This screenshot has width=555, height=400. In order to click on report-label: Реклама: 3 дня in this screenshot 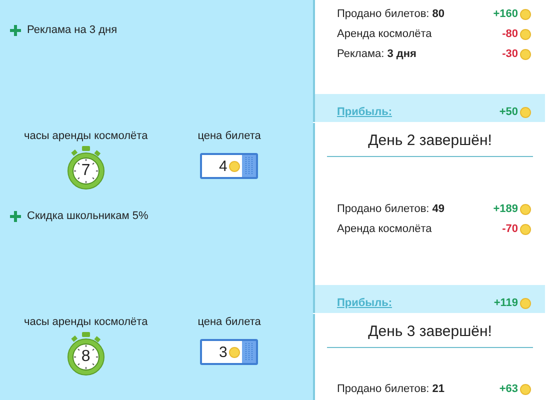, I will do `click(377, 54)`.